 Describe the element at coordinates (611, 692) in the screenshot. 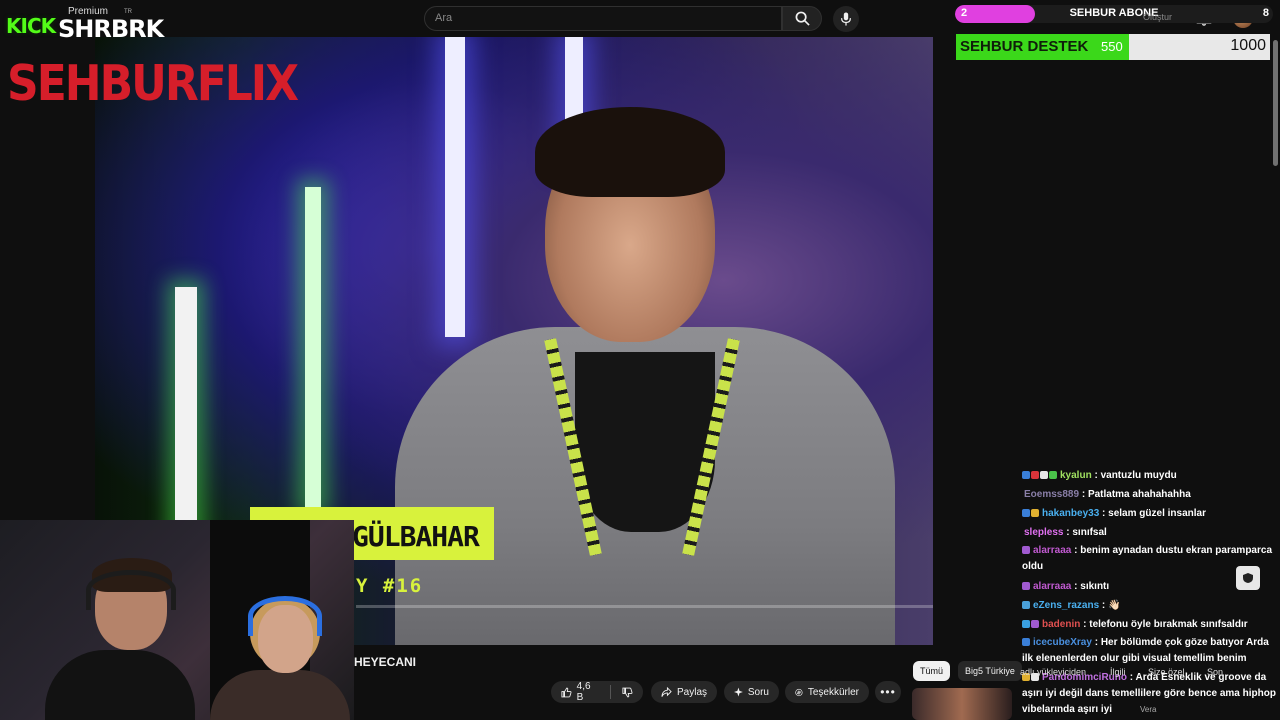

I see `divider` at that location.